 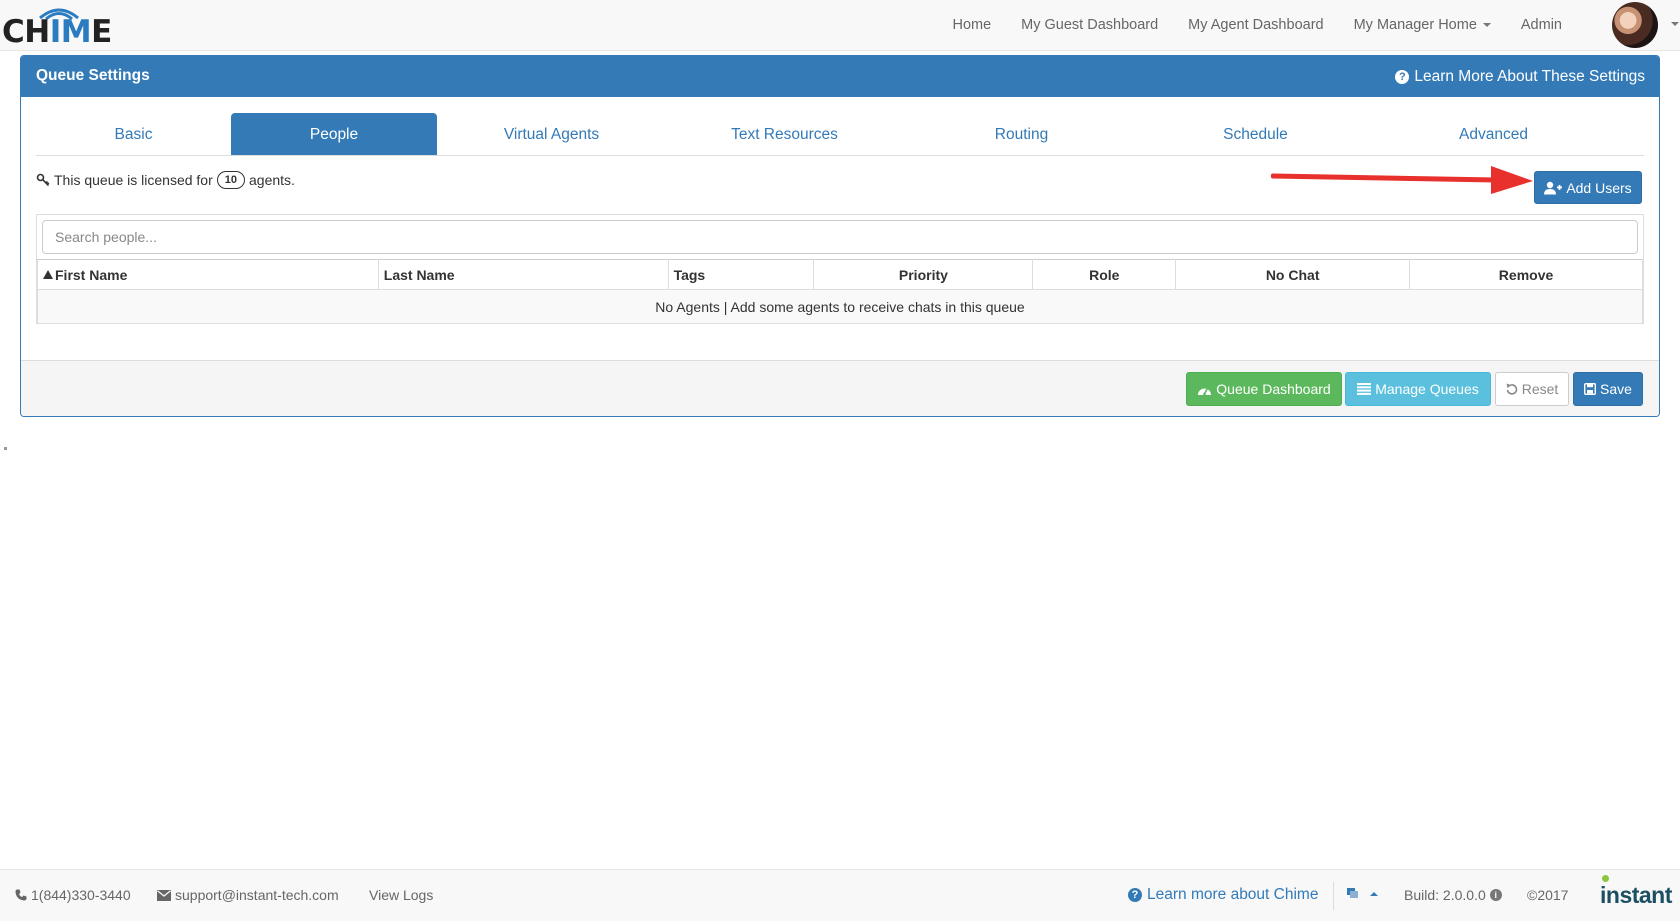 I want to click on column-remove: Remove, so click(x=1526, y=274).